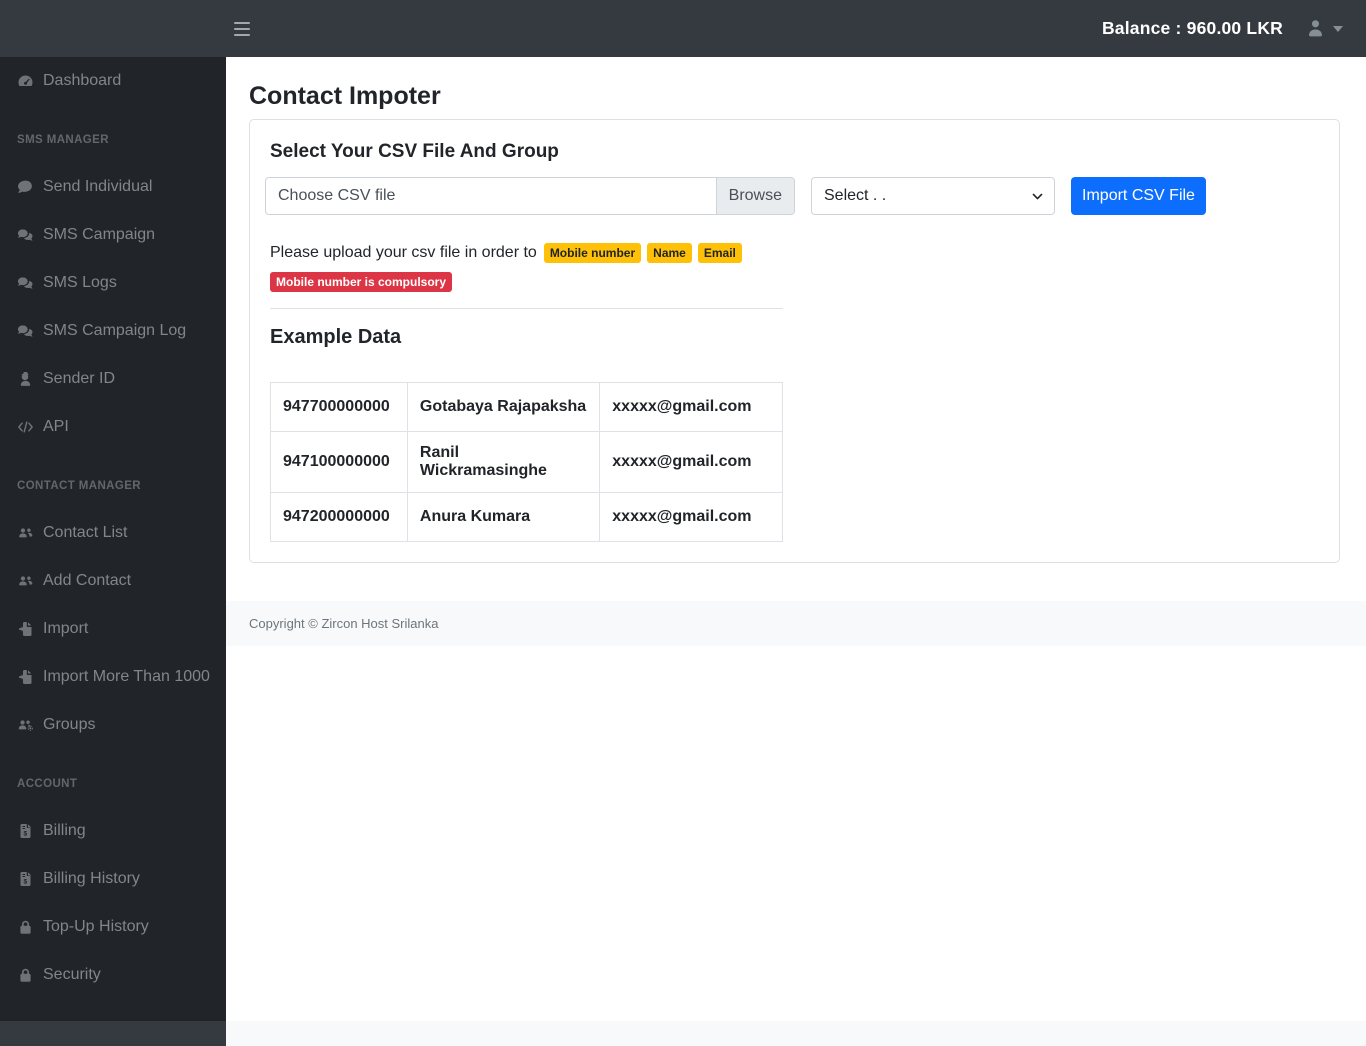  What do you see at coordinates (25, 81) in the screenshot?
I see `dashboard-icon` at bounding box center [25, 81].